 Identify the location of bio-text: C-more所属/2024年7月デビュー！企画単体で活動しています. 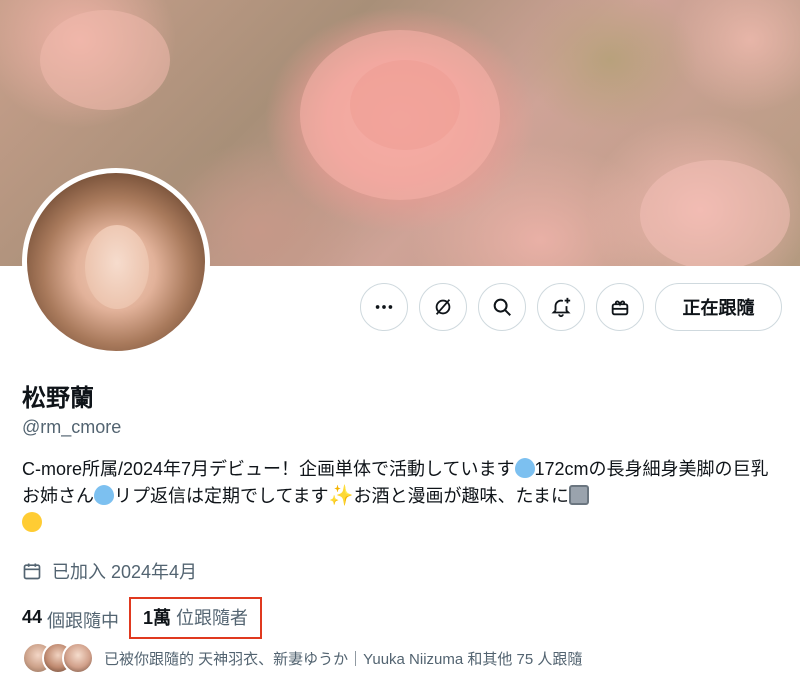
(268, 469).